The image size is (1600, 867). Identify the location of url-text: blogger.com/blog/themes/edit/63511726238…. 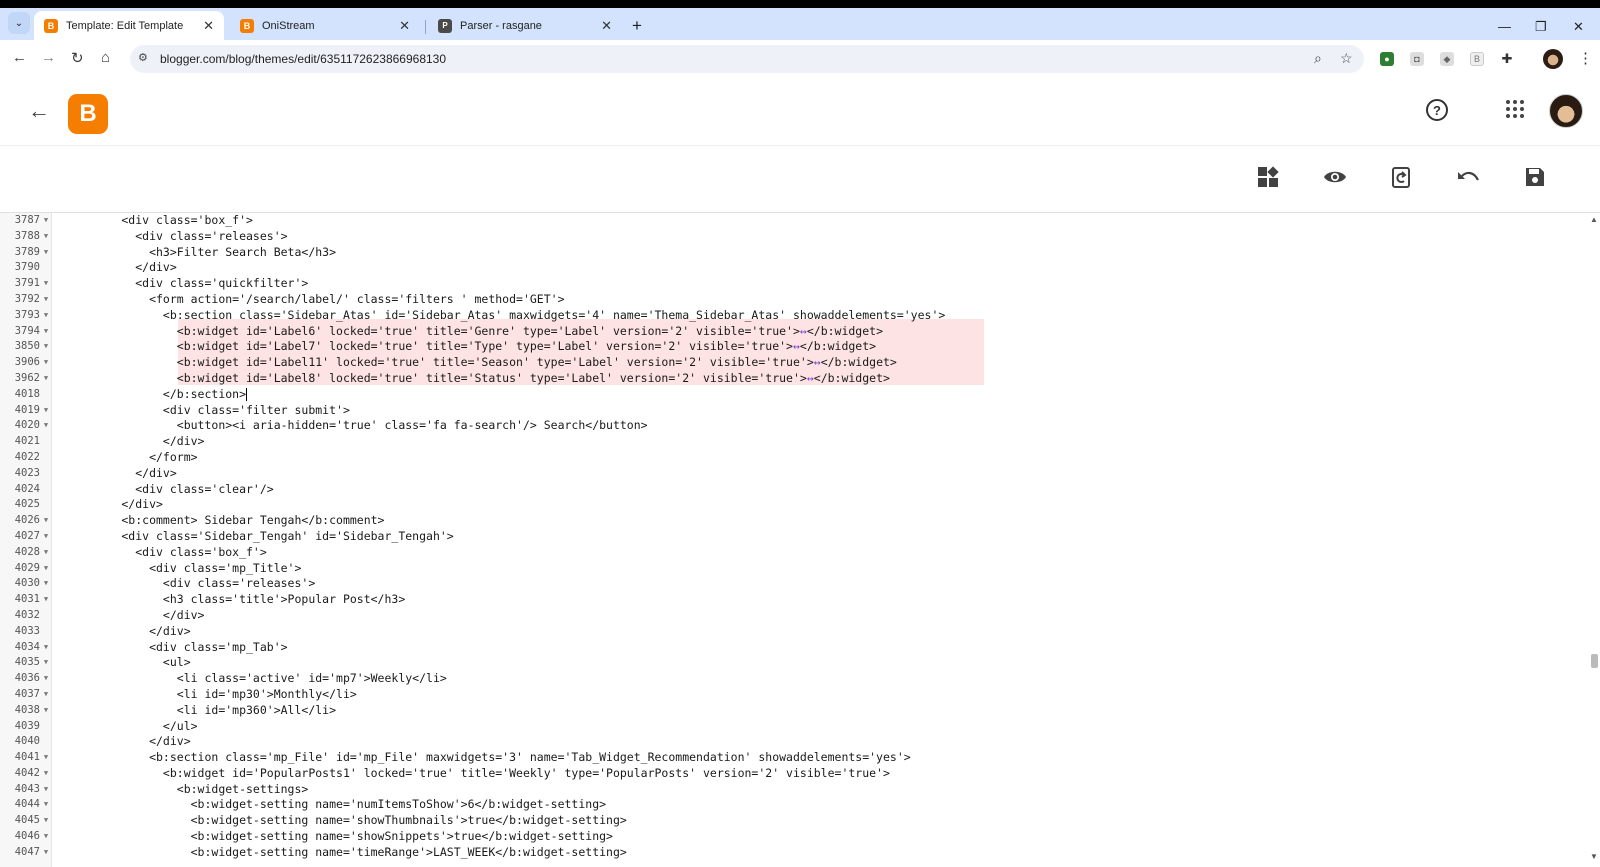
(303, 59).